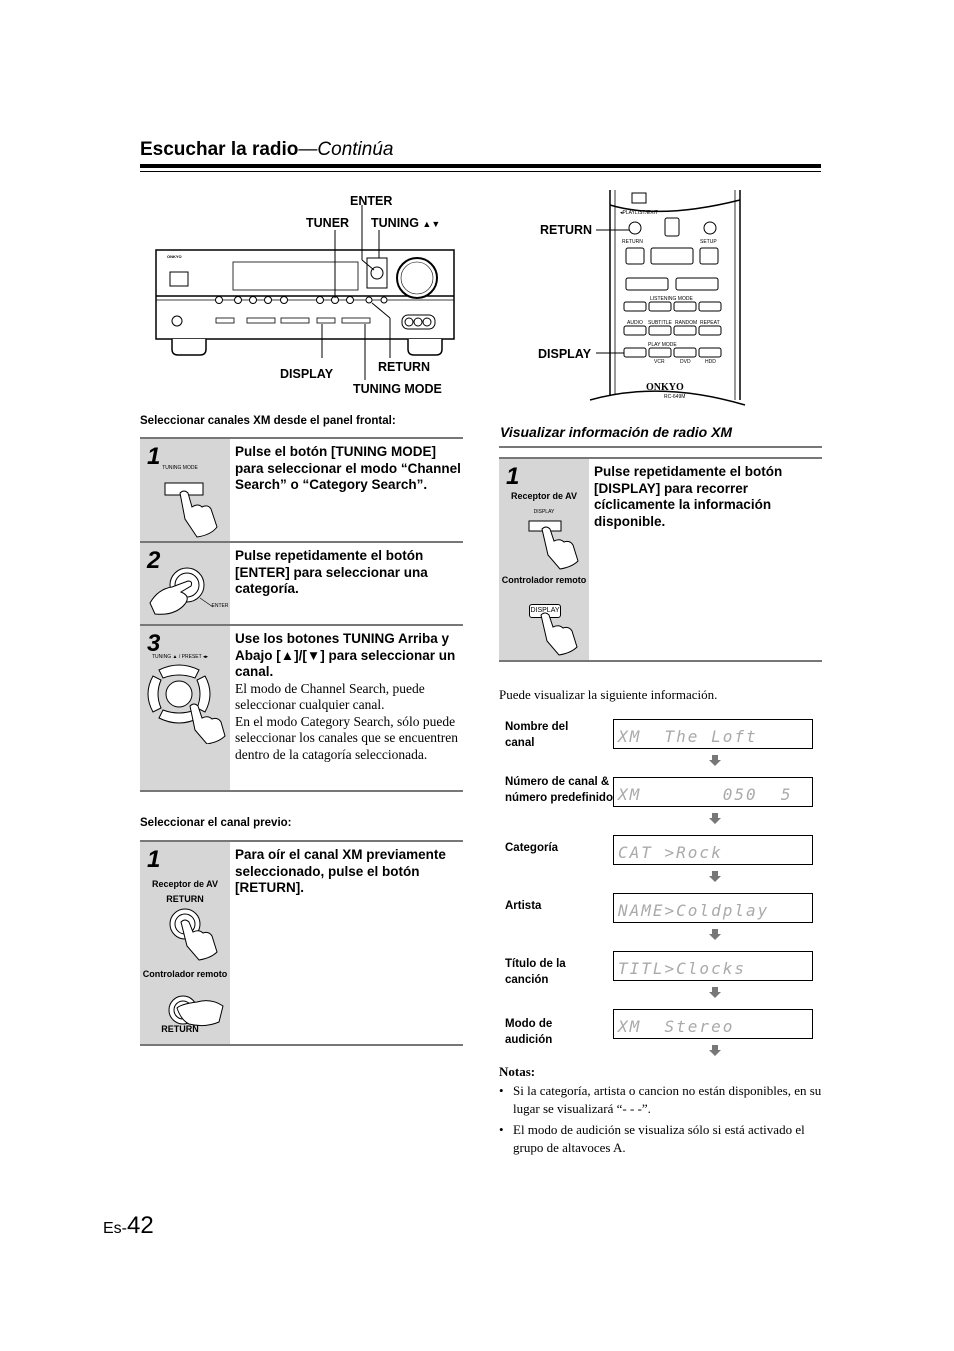 This screenshot has width=954, height=1351. Describe the element at coordinates (532, 848) in the screenshot. I see `info-label-category: Categoría` at that location.